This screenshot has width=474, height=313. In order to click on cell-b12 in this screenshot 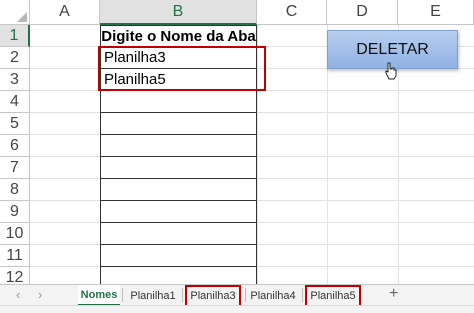, I will do `click(178, 275)`.